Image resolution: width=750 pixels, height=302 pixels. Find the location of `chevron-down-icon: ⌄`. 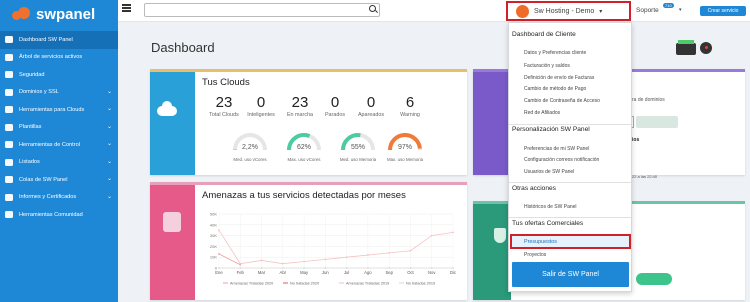

chevron-down-icon: ⌄ is located at coordinates (109, 126).